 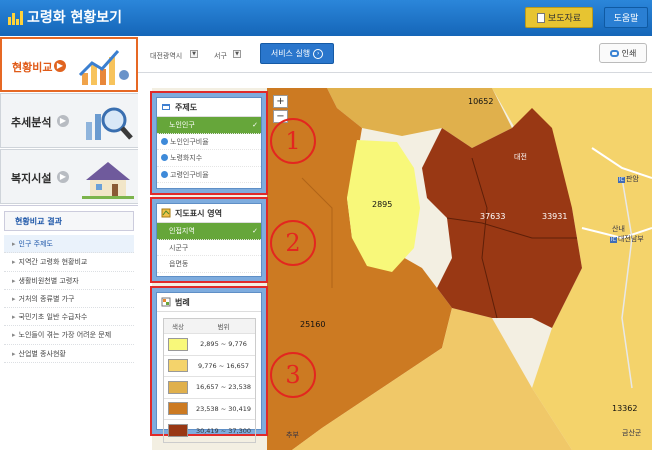 I want to click on area-option: 인접지역, so click(x=209, y=231).